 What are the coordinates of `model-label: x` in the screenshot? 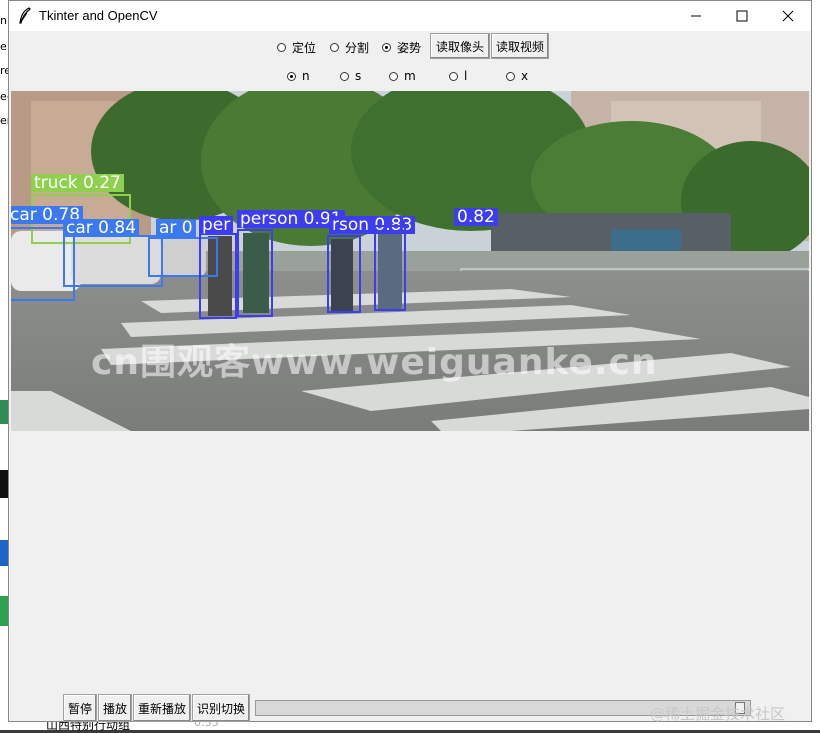 It's located at (525, 76).